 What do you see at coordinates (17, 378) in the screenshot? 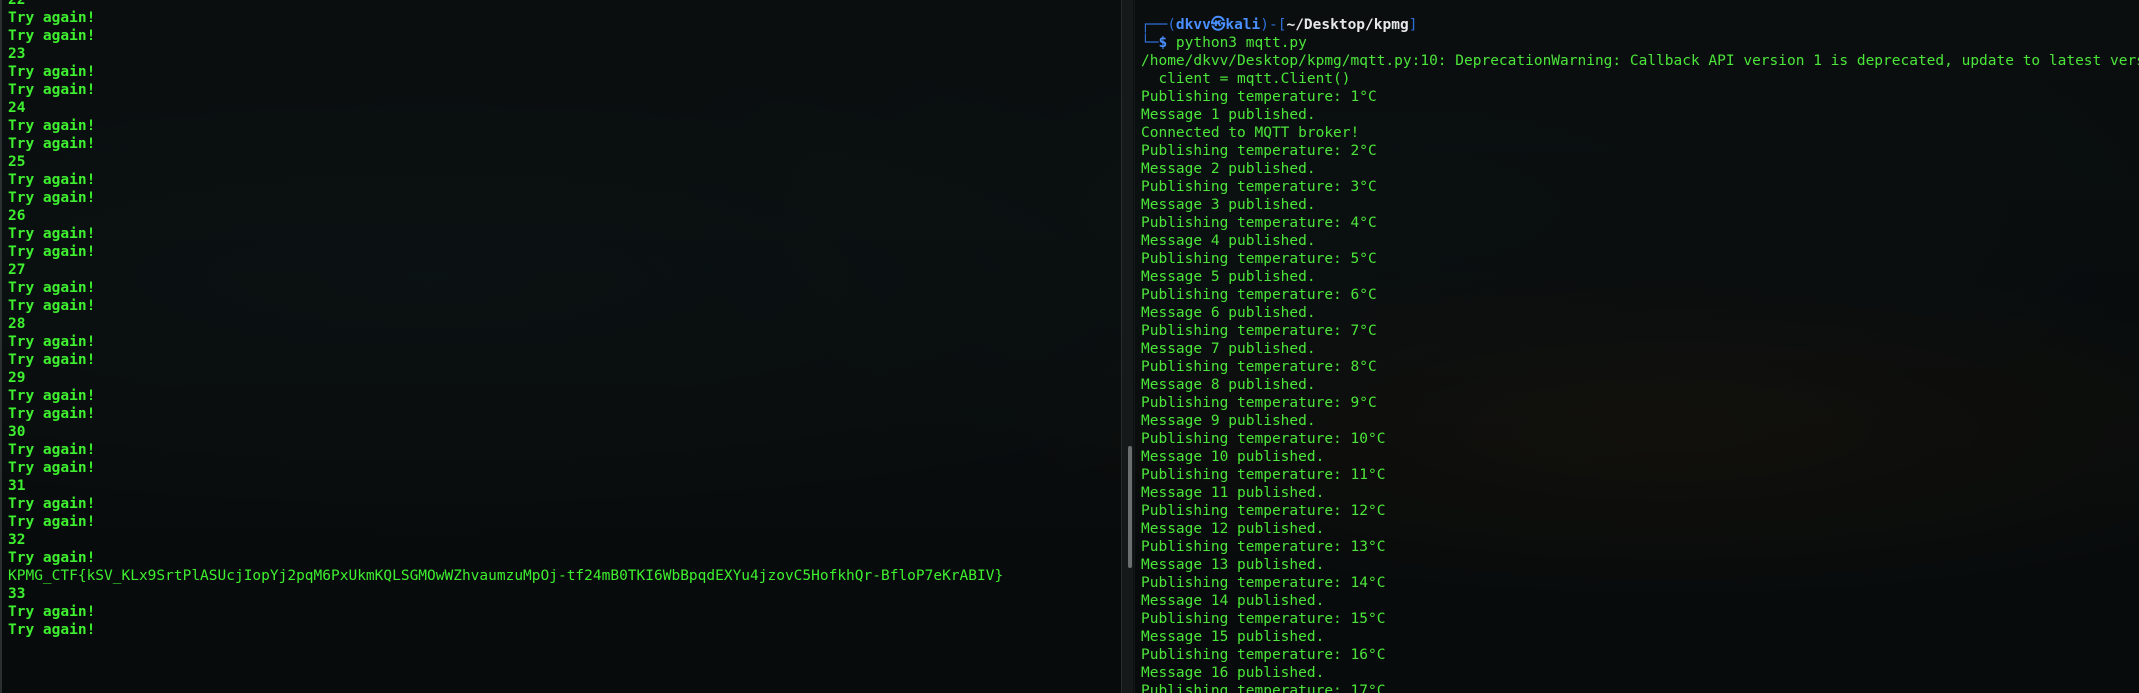
I see `terminal-line: 29` at bounding box center [17, 378].